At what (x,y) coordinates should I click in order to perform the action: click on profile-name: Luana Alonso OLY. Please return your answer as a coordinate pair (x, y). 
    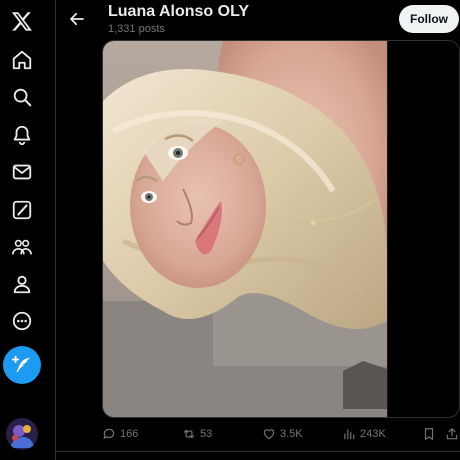
    Looking at the image, I should click on (179, 11).